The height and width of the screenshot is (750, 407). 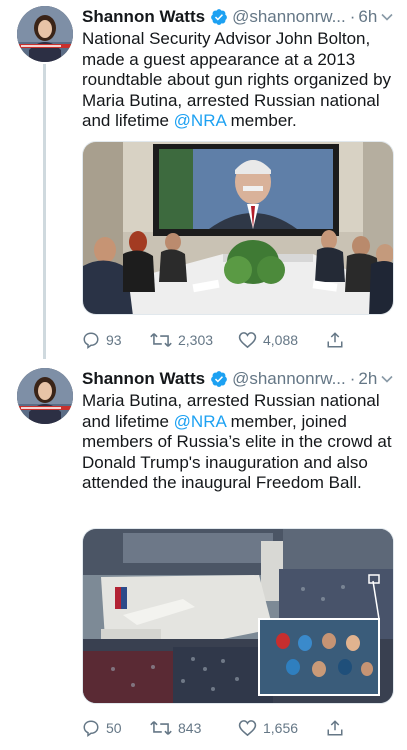 What do you see at coordinates (367, 379) in the screenshot?
I see `timestamp: 2h` at bounding box center [367, 379].